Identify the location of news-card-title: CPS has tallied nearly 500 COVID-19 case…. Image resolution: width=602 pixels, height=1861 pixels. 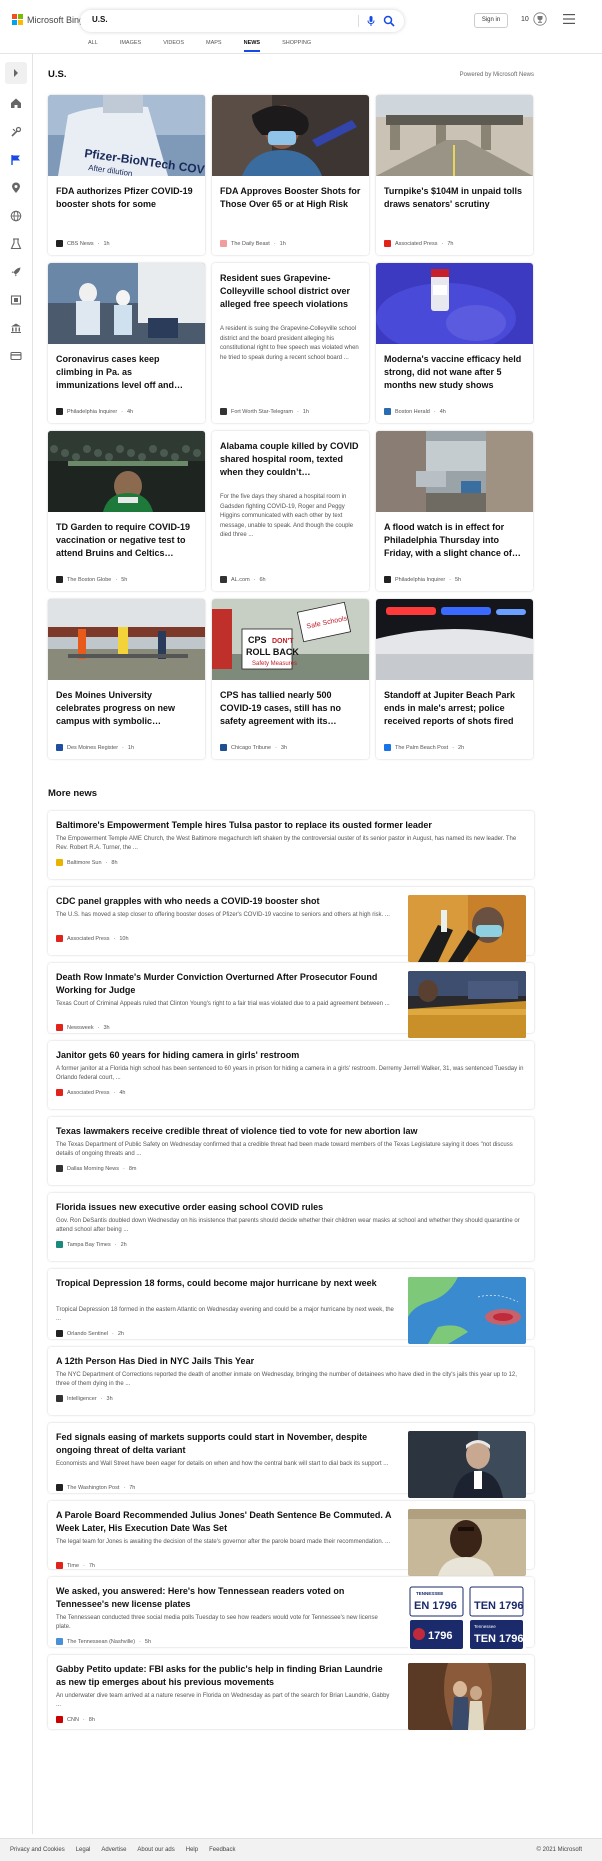
(290, 708).